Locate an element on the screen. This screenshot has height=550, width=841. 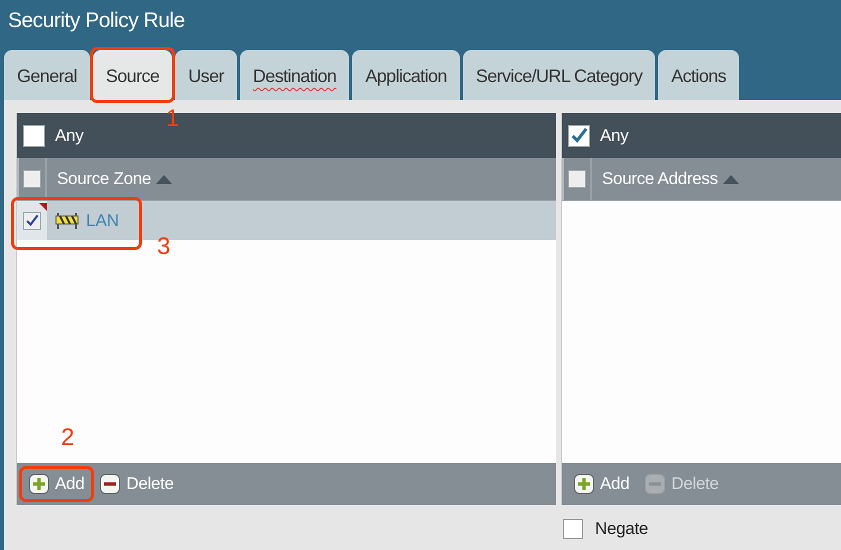
tab: Actions is located at coordinates (699, 75).